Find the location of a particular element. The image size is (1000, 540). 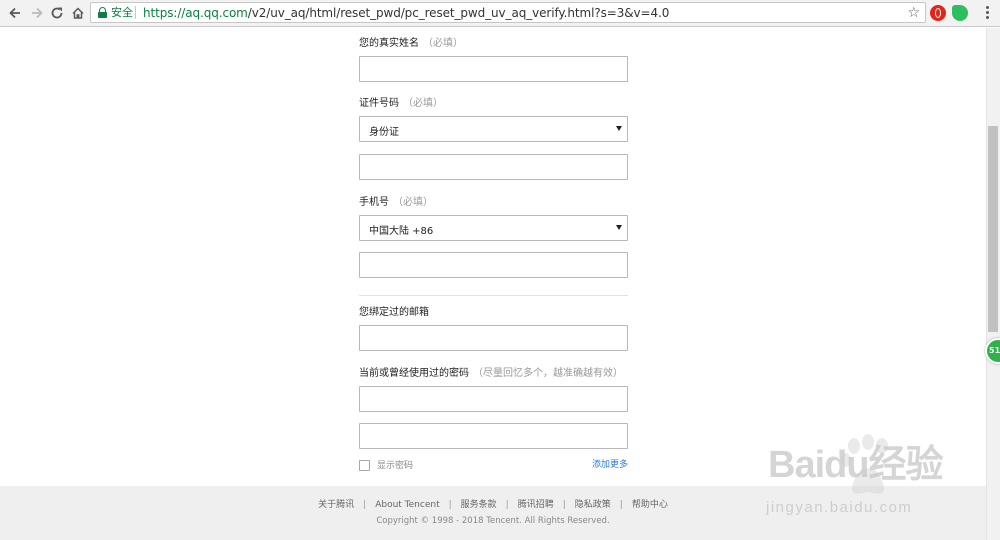

secure-label: 安全 is located at coordinates (122, 12).